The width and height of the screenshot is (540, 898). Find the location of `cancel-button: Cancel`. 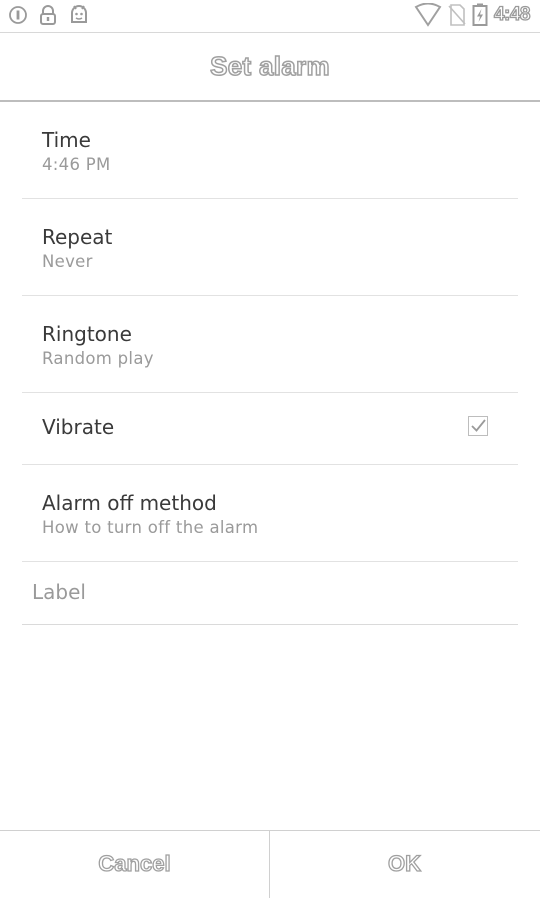

cancel-button: Cancel is located at coordinates (134, 864).